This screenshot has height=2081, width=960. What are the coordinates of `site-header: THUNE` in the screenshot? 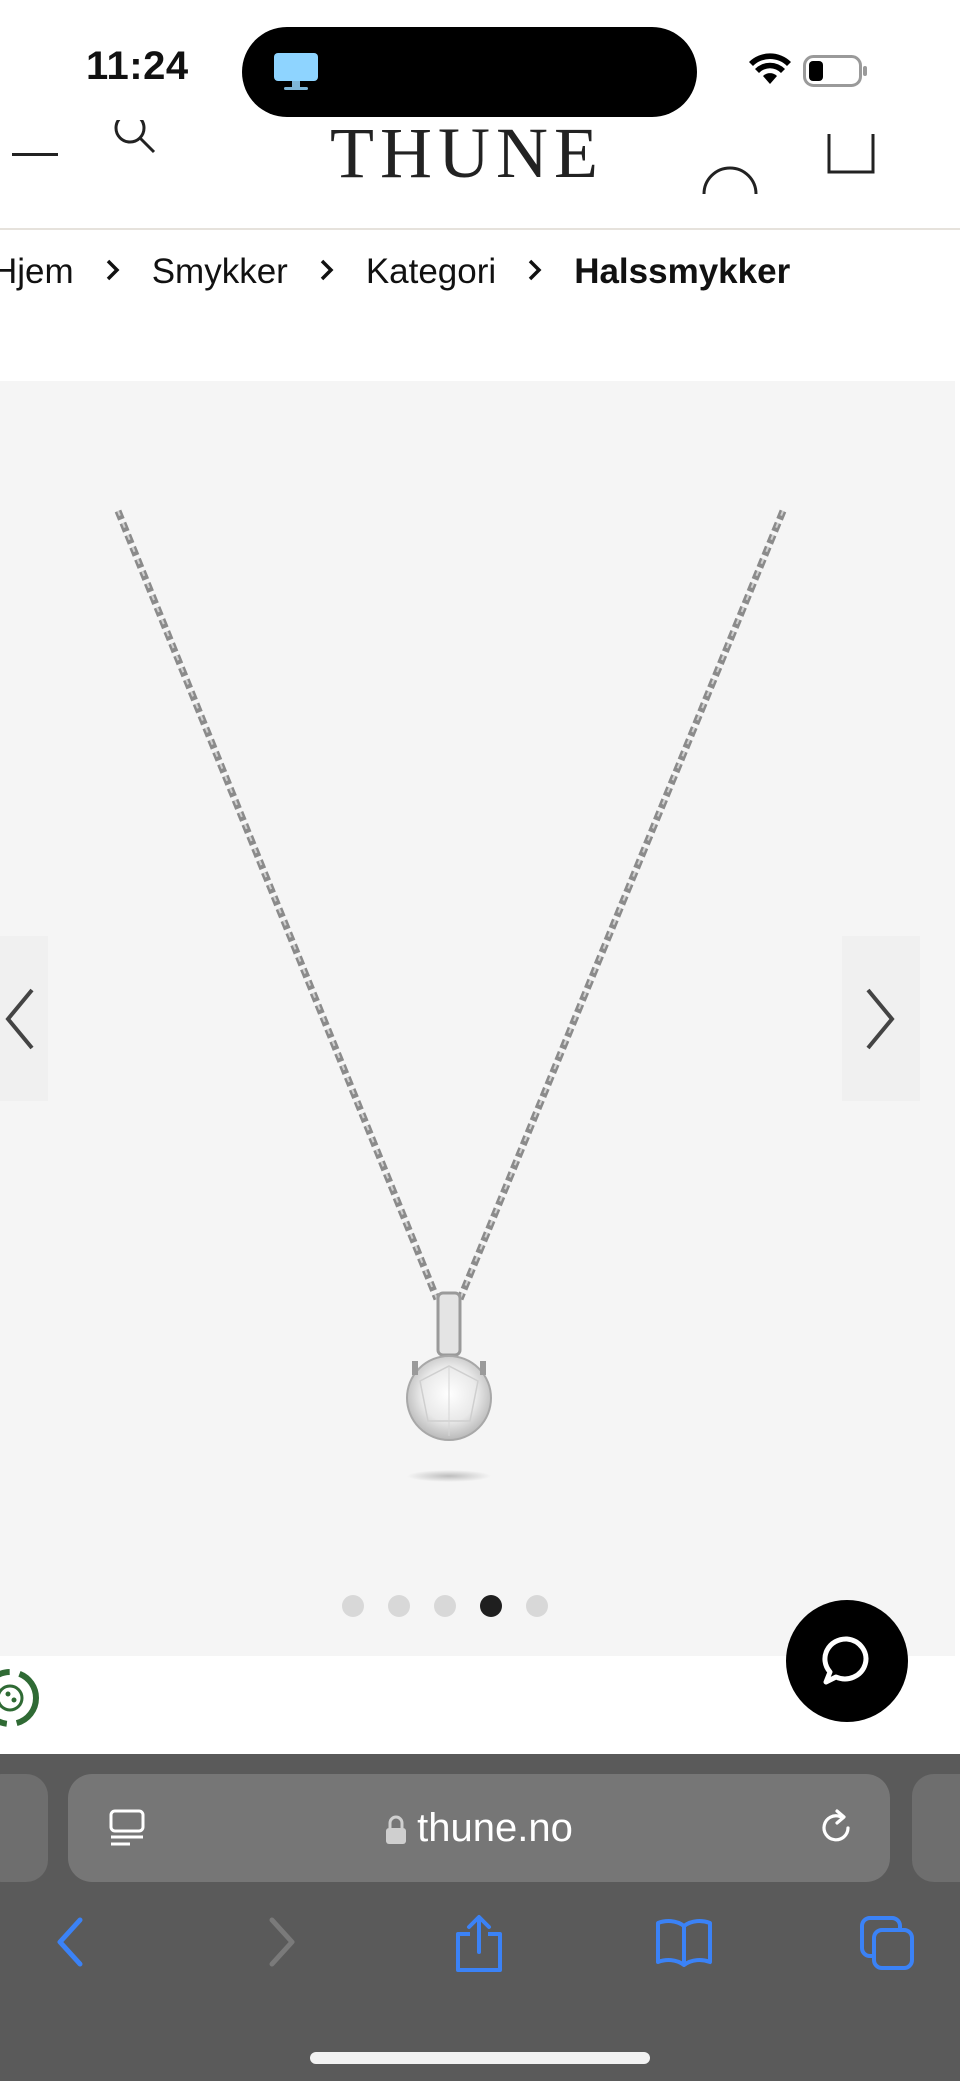 It's located at (480, 175).